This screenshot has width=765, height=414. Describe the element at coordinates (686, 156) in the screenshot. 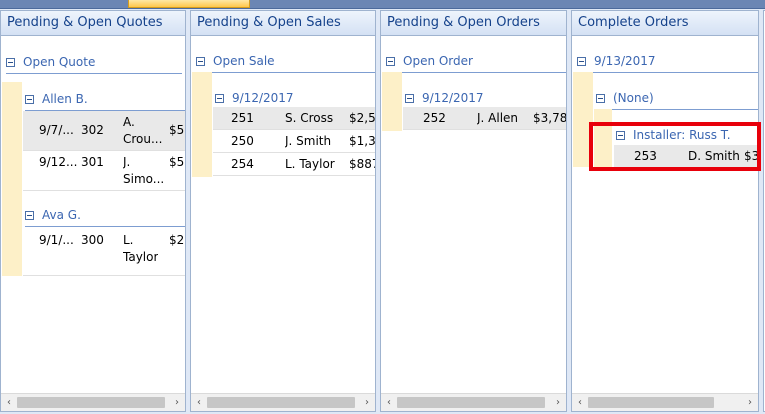

I see `table-row: 253 D. Smith $3` at that location.